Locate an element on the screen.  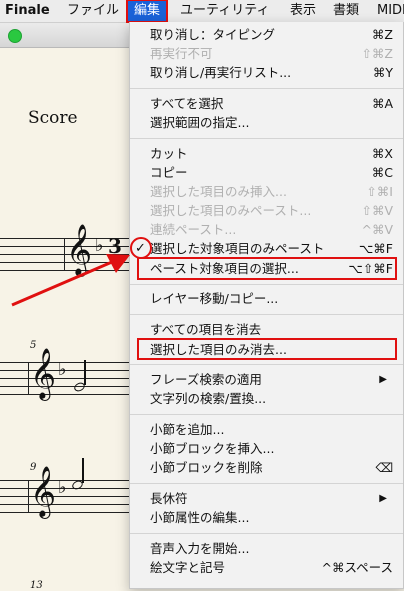
time-signature: 3 is located at coordinates (115, 246).